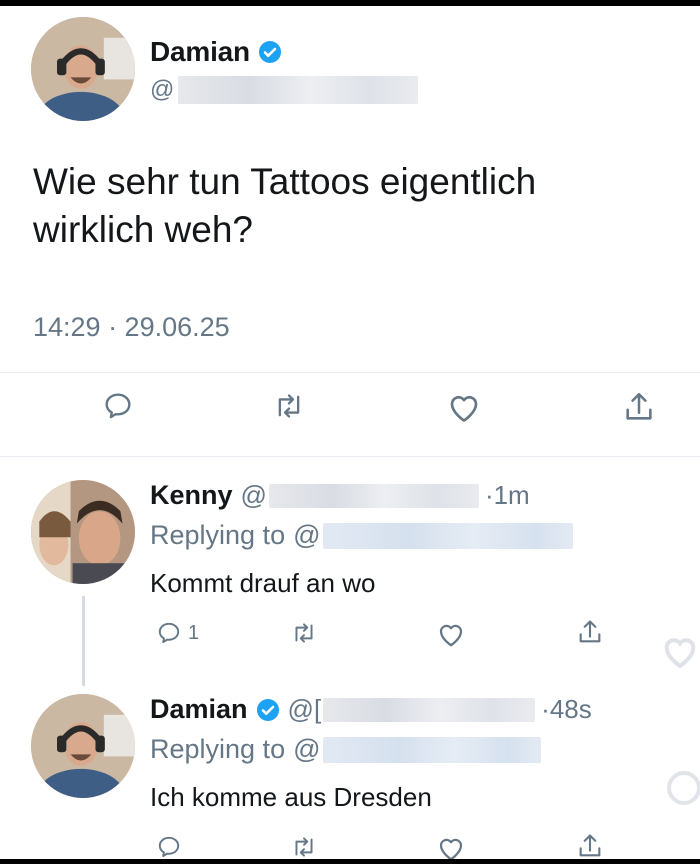 This screenshot has height=864, width=700. Describe the element at coordinates (507, 495) in the screenshot. I see `reply-time: ·1m` at that location.